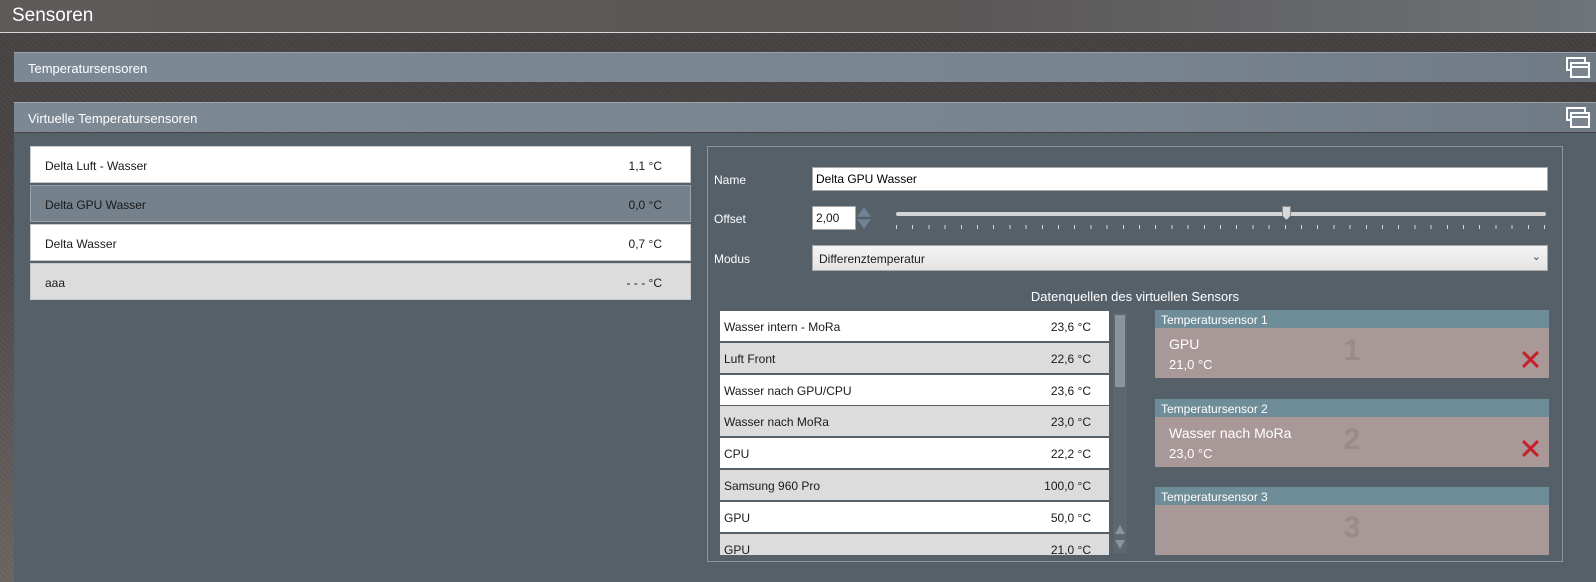  Describe the element at coordinates (1352, 496) in the screenshot. I see `slot-header: Temperatursensor 3` at that location.